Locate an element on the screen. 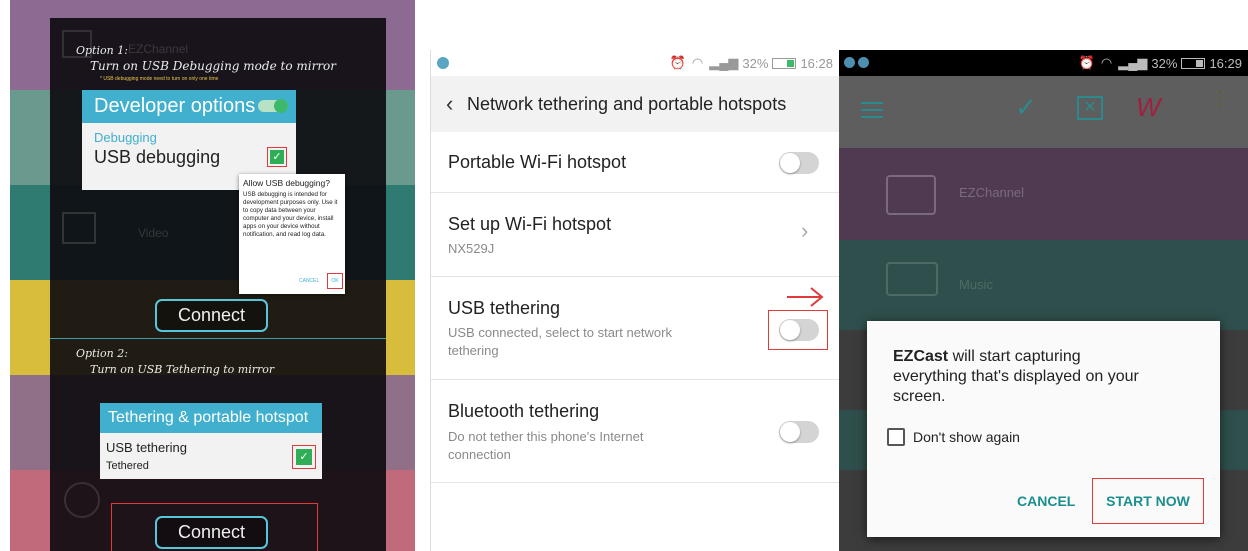  usb-tethering-toggle is located at coordinates (799, 330).